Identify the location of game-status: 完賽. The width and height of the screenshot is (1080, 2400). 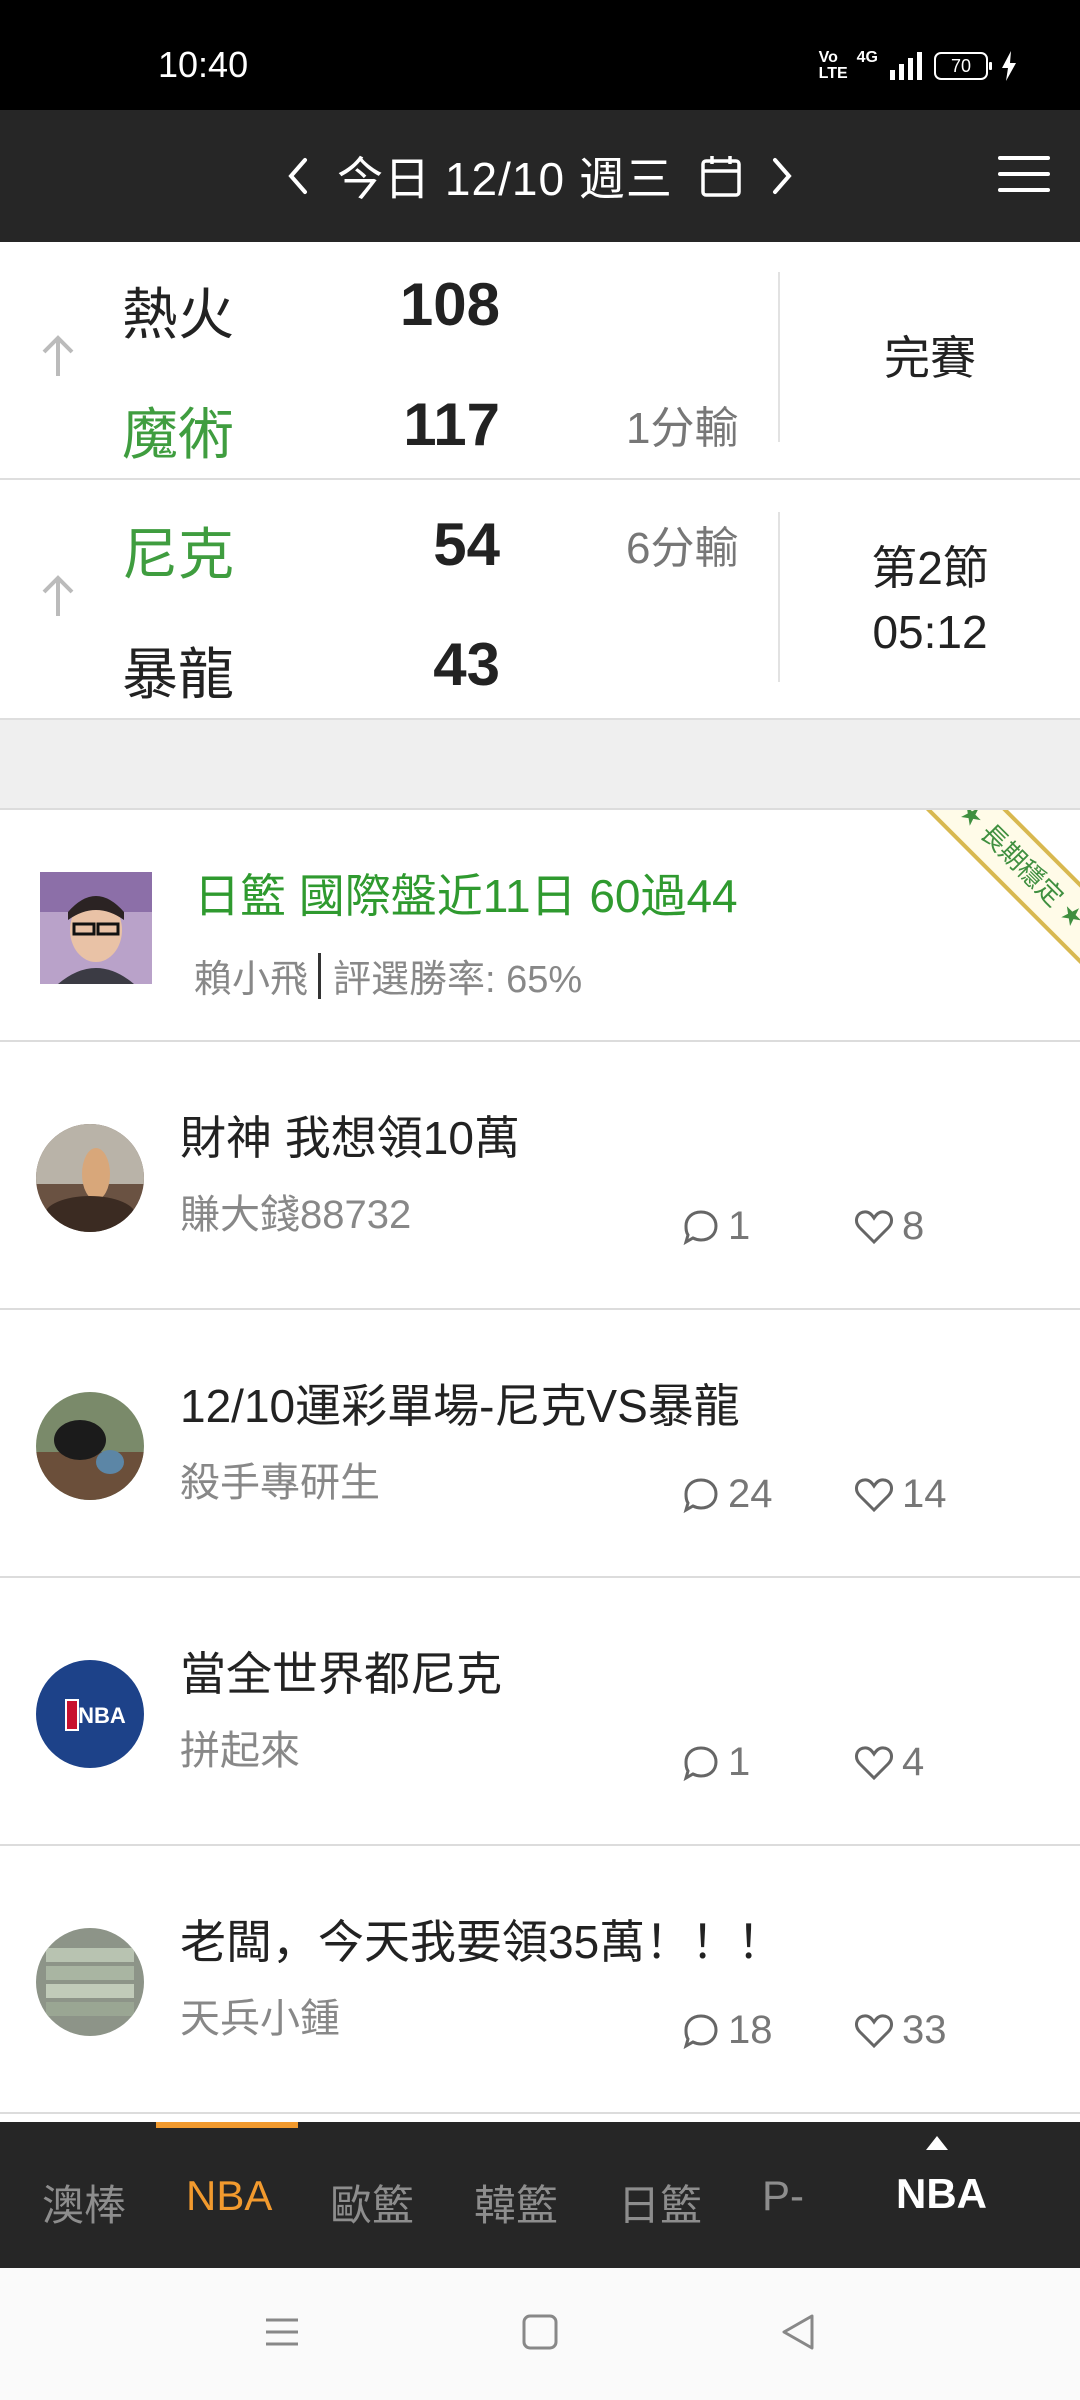
(930, 358).